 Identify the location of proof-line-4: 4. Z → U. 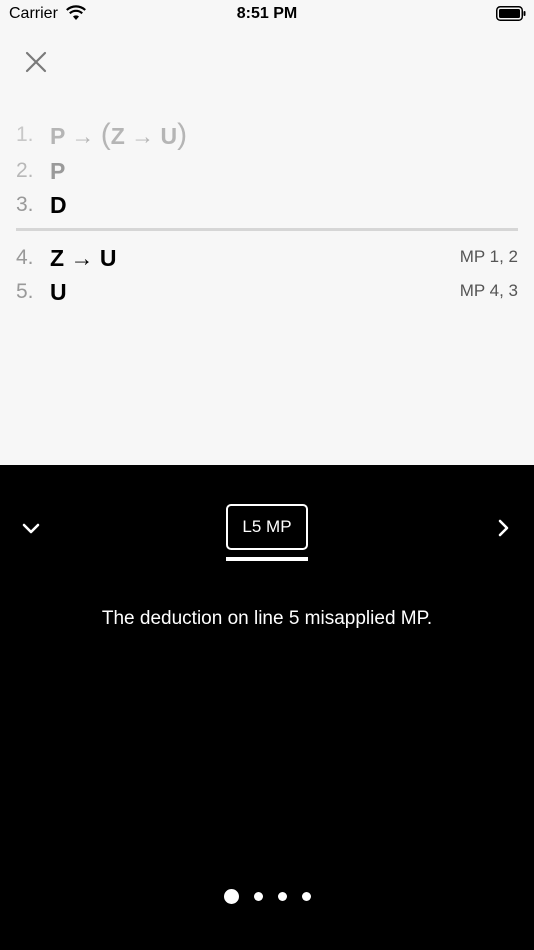
(66, 258).